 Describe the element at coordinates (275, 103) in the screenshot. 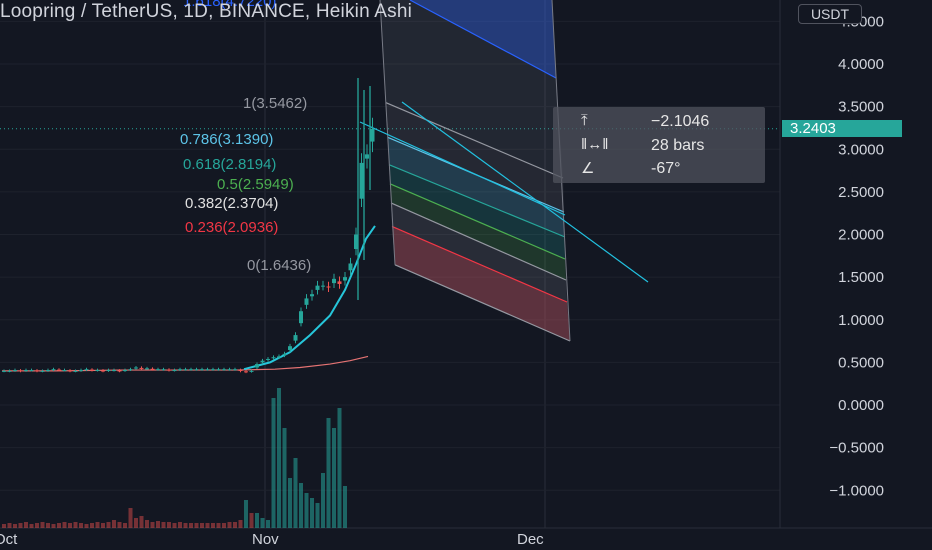

I see `fib-level-label: 1(3.5462)` at that location.